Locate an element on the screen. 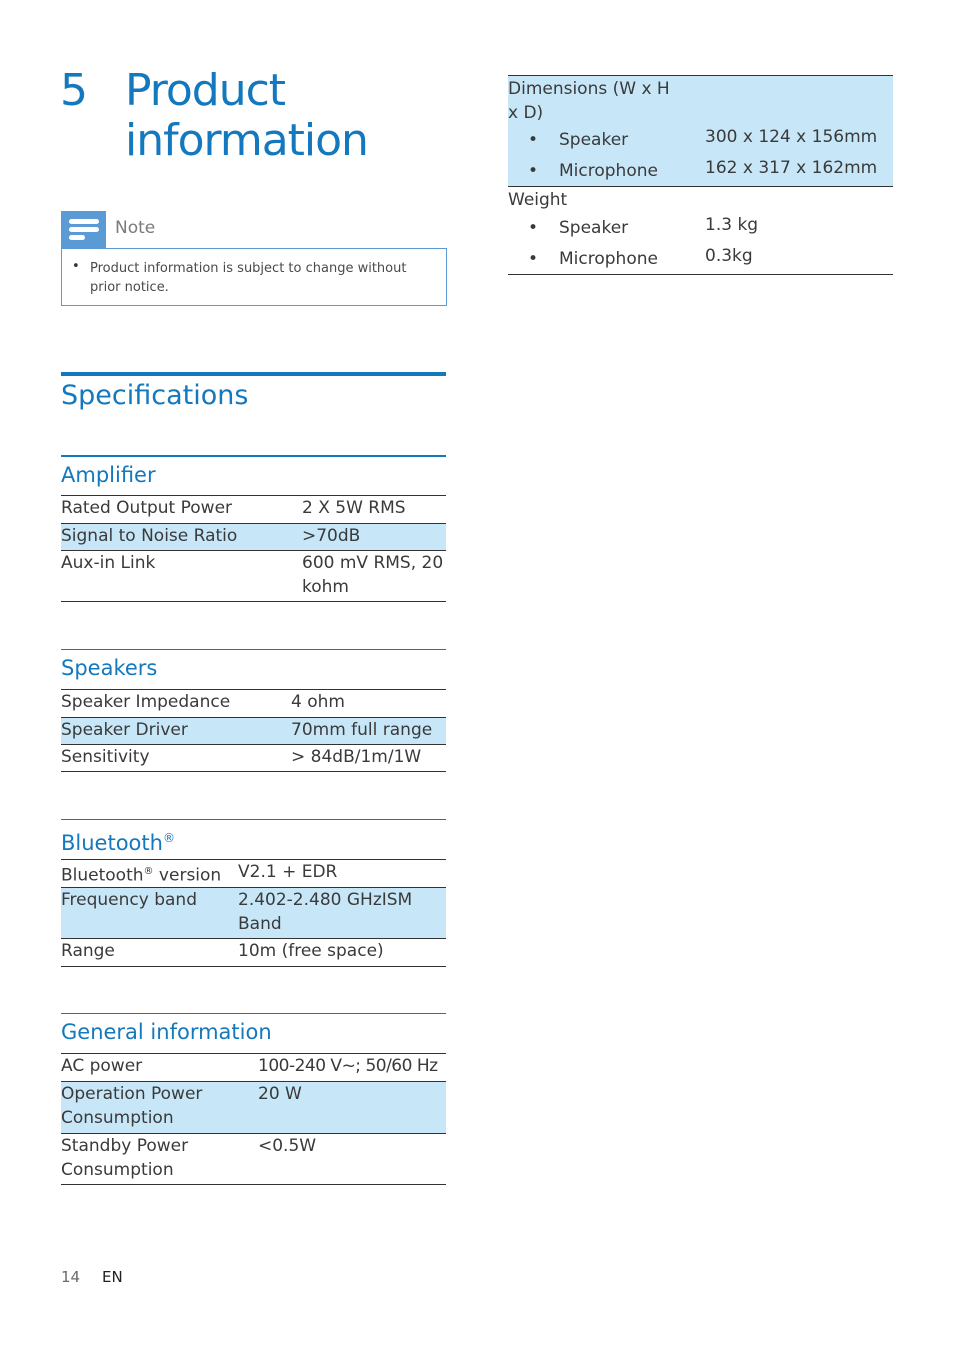 The height and width of the screenshot is (1350, 954). list-item: • Speaker 300 x 124 x 156mm is located at coordinates (700, 140).